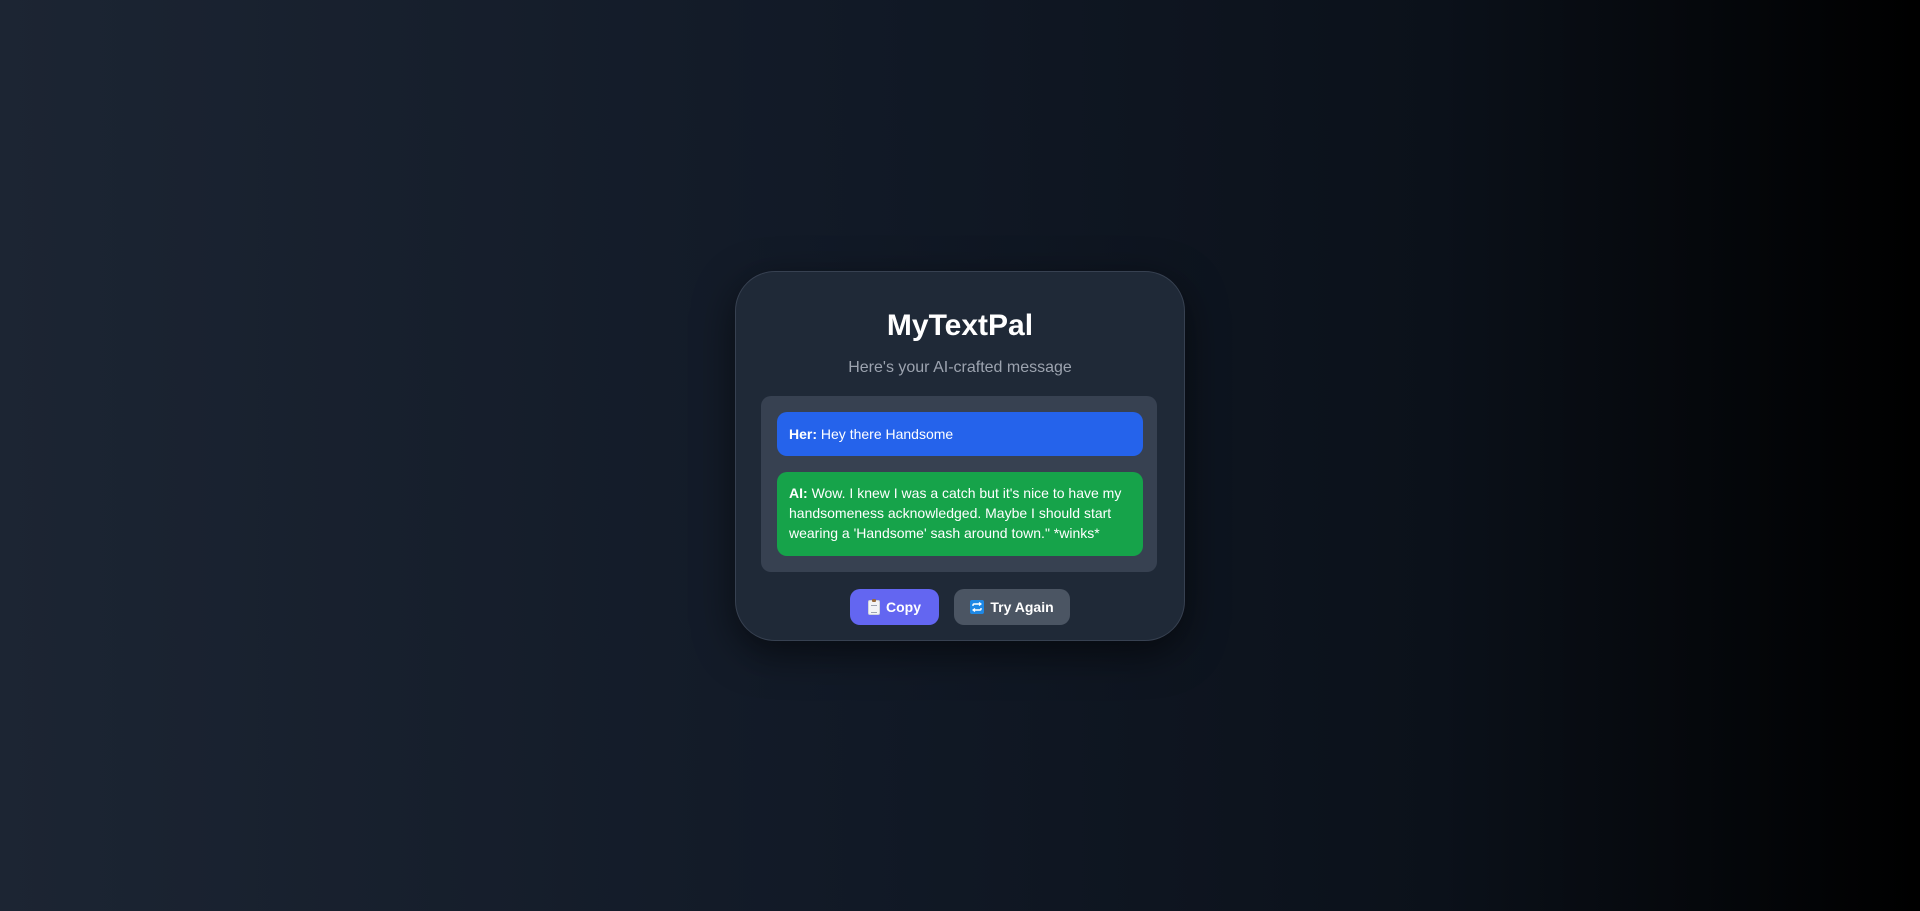 This screenshot has width=1920, height=911. I want to click on try-again-button: Try Again, so click(1012, 607).